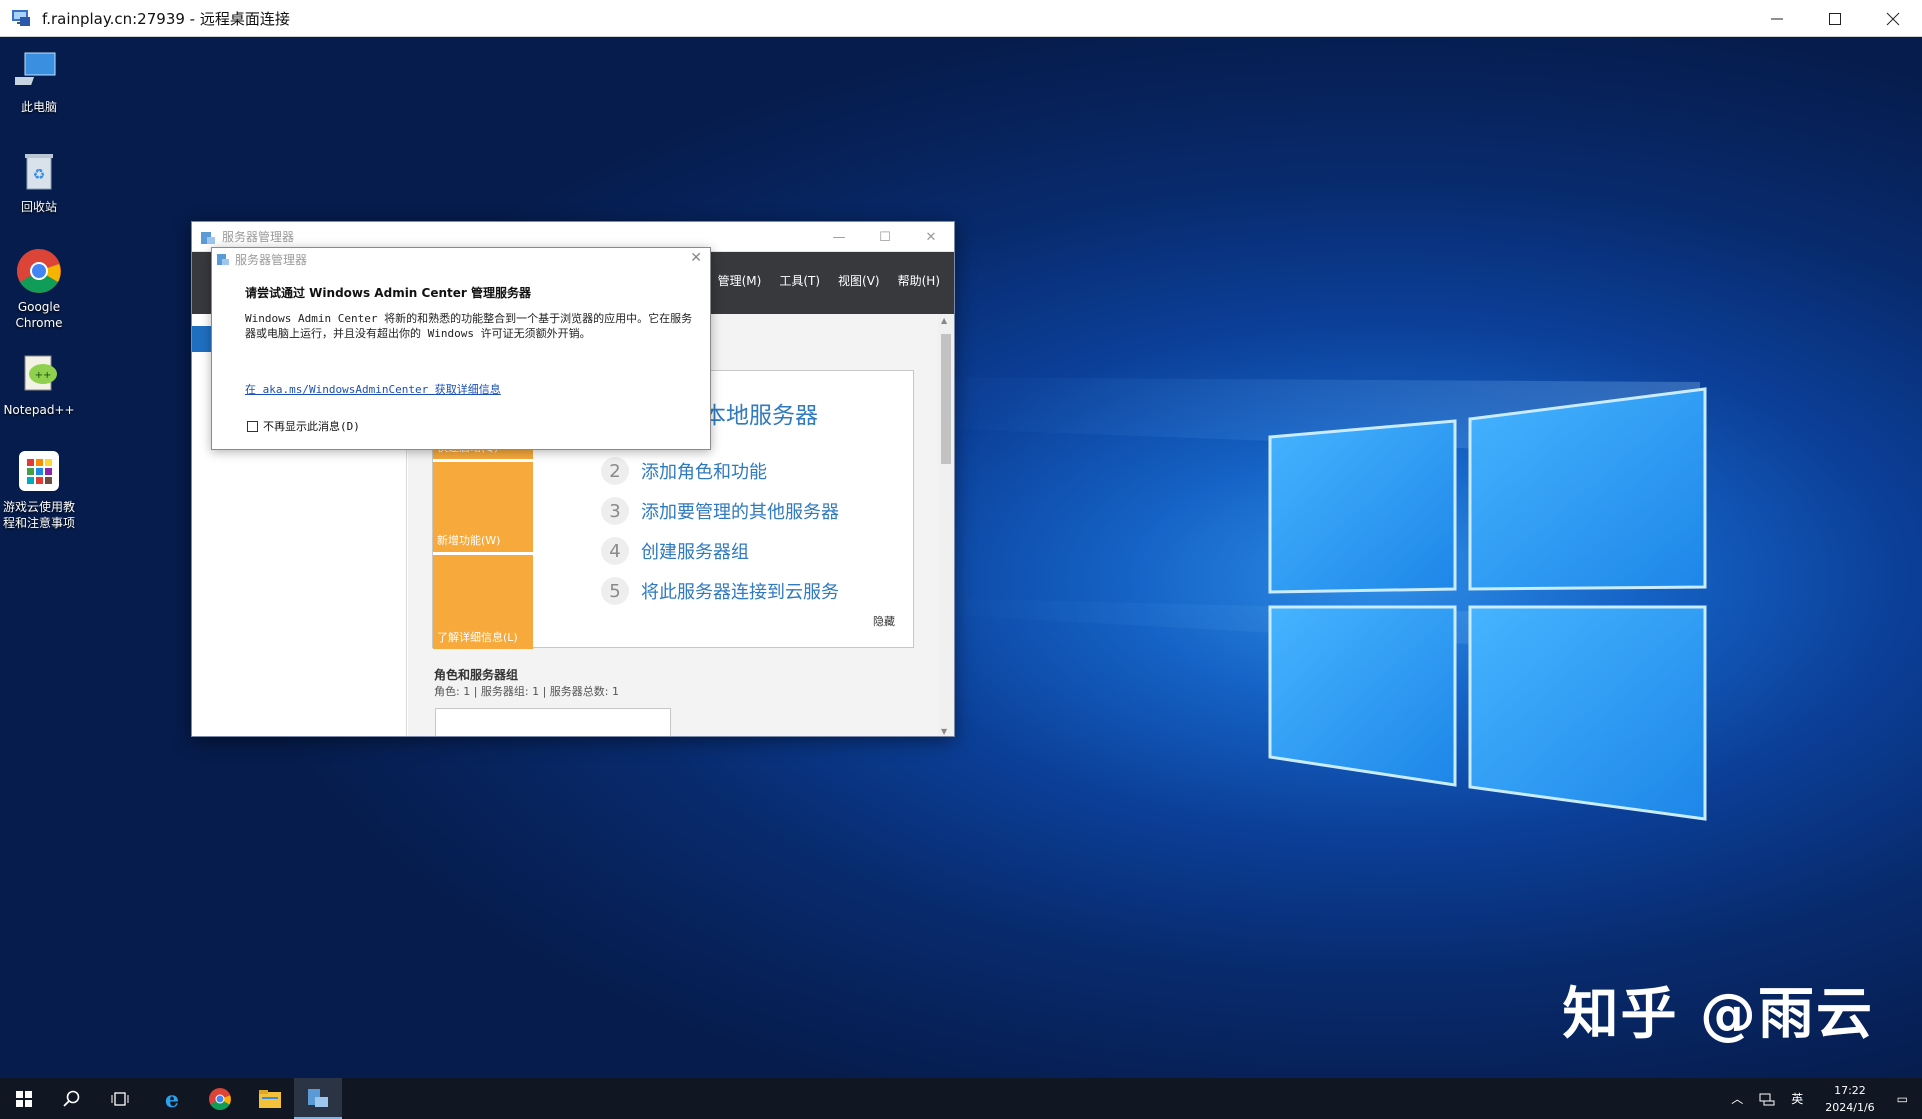 This screenshot has width=1922, height=1119. What do you see at coordinates (1718, 1014) in the screenshot?
I see `watermark: 知乎 @雨云` at bounding box center [1718, 1014].